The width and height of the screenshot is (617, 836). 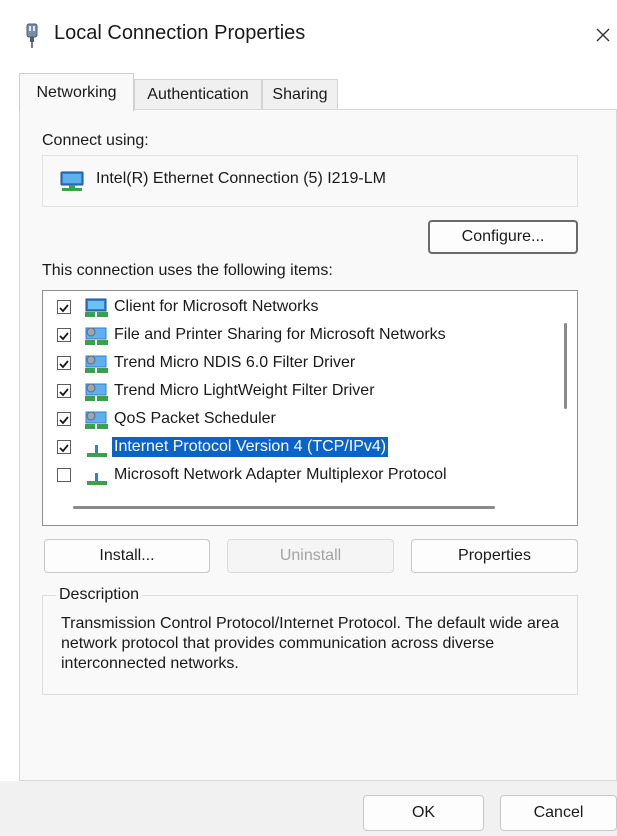 I want to click on list-item-selected: Internet Protocol Version 4 (TCP/IPv4), so click(x=298, y=448).